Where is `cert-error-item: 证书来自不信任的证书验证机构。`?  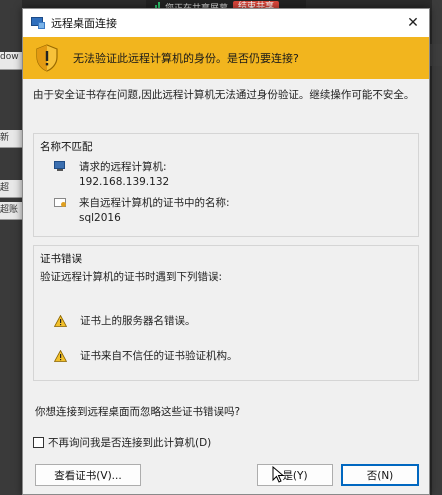 cert-error-item: 证书来自不信任的证书验证机构。 is located at coordinates (145, 356).